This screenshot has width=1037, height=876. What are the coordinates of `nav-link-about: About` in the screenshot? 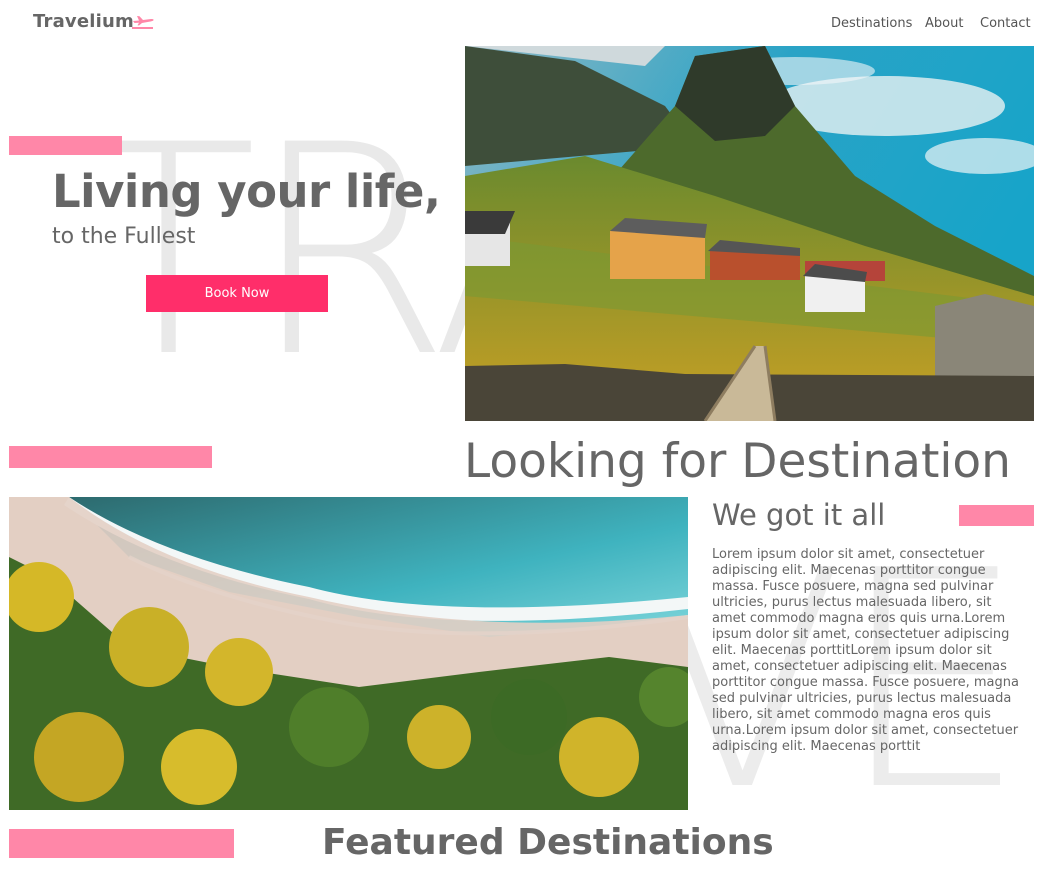 It's located at (944, 23).